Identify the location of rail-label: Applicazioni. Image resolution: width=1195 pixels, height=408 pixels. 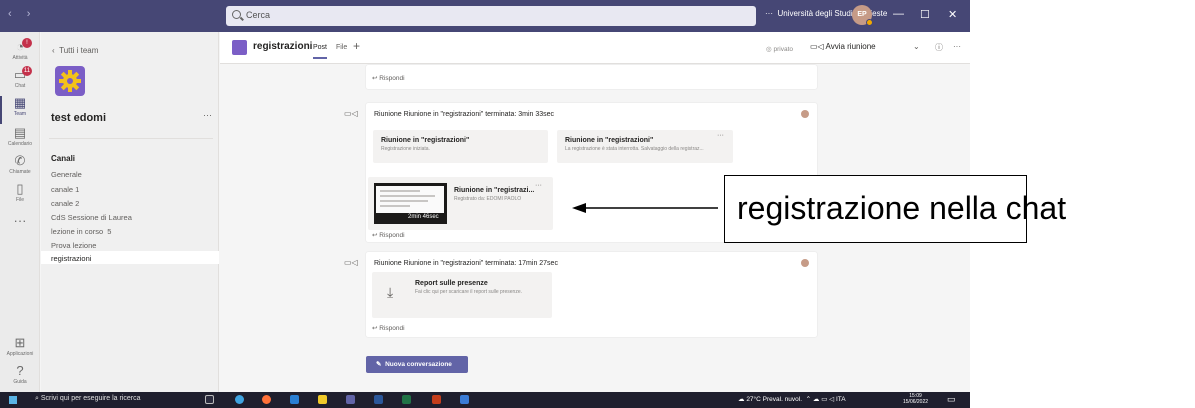
(20, 354).